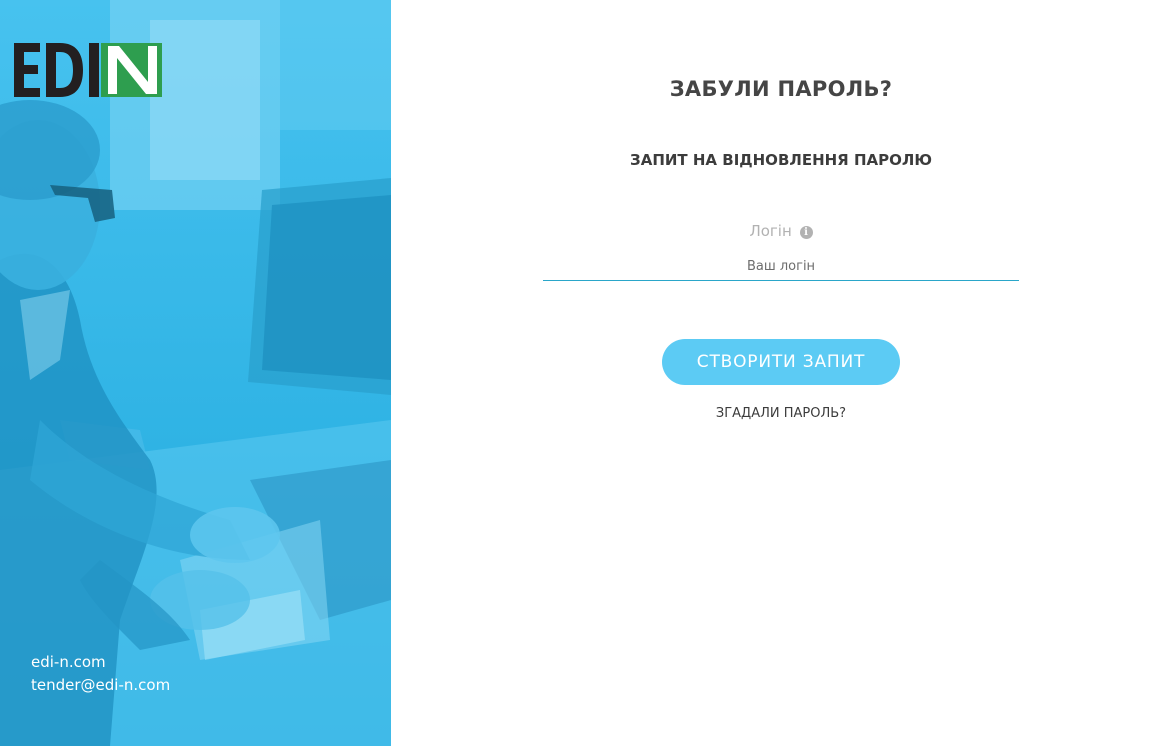  I want to click on email-link: tender@edi-n.com, so click(100, 685).